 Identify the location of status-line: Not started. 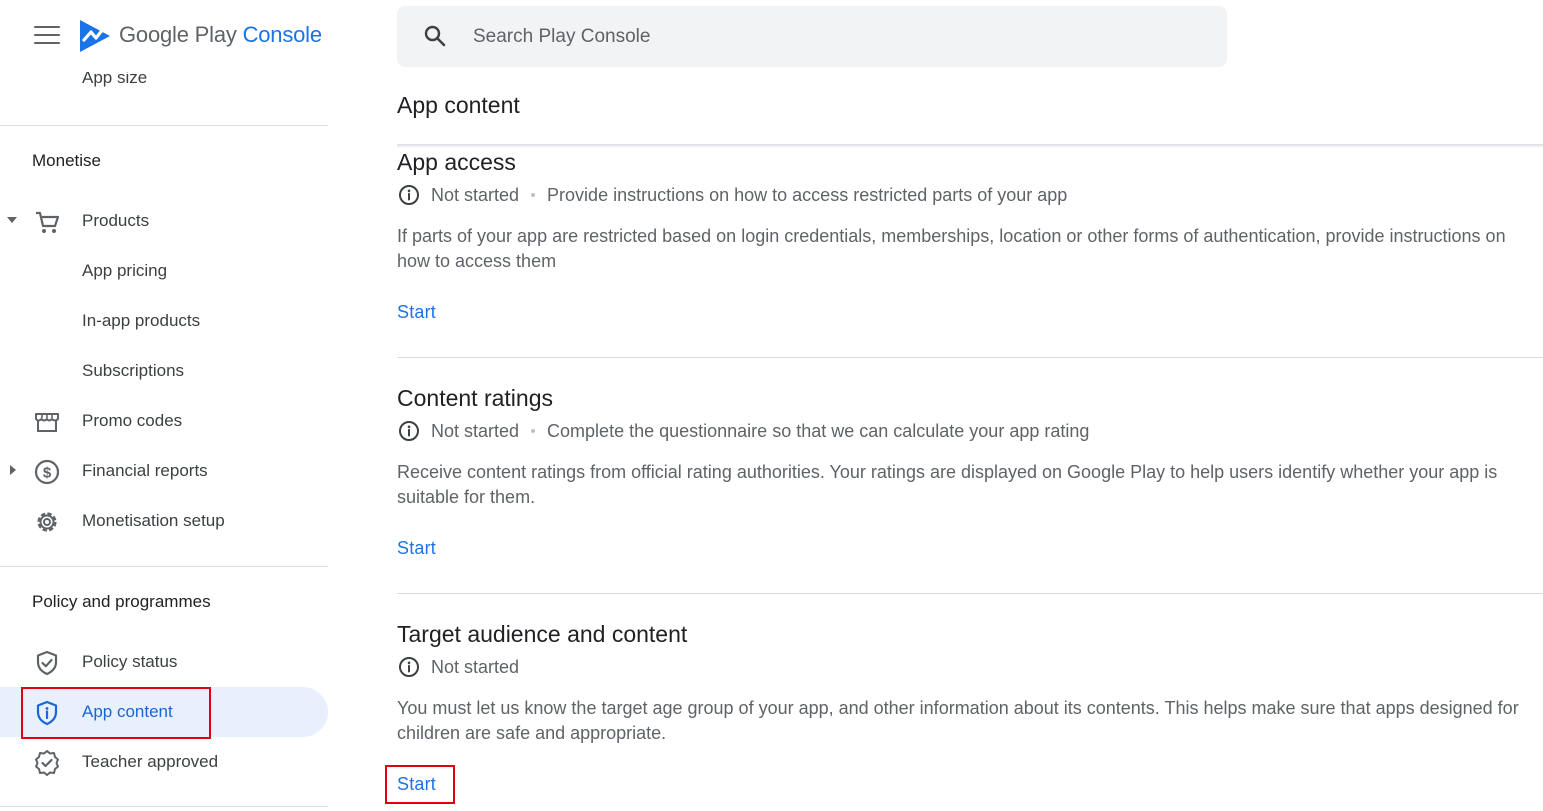
(458, 667).